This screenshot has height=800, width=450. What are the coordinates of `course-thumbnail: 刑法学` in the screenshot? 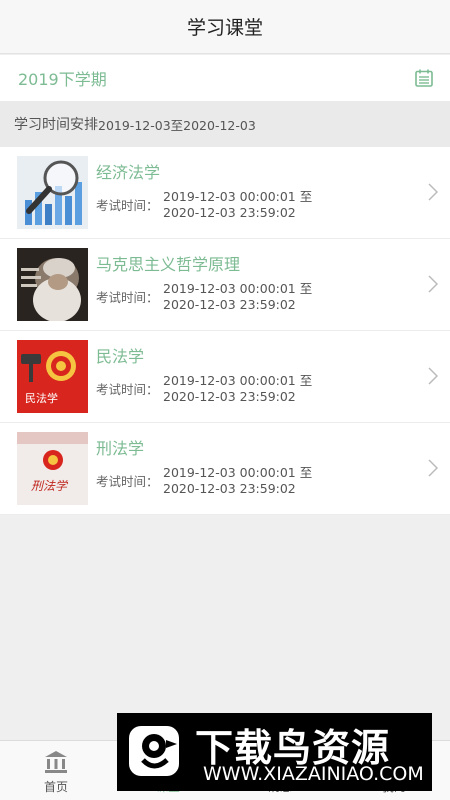 It's located at (52, 468).